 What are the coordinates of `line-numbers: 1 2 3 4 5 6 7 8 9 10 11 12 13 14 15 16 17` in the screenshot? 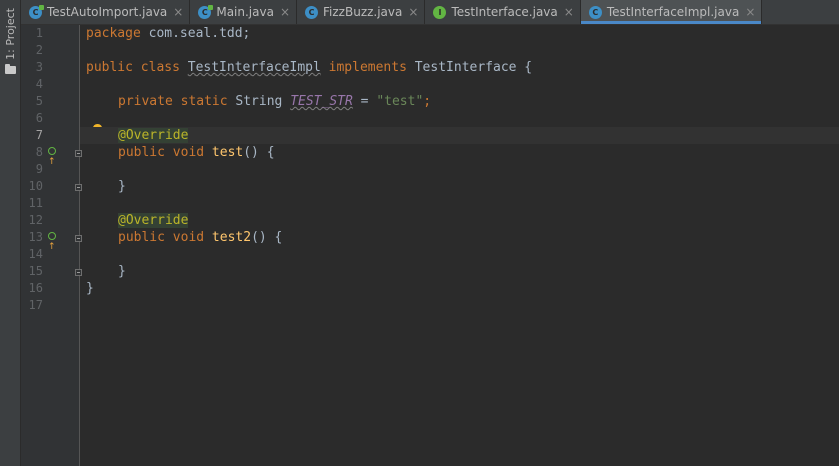 It's located at (50, 169).